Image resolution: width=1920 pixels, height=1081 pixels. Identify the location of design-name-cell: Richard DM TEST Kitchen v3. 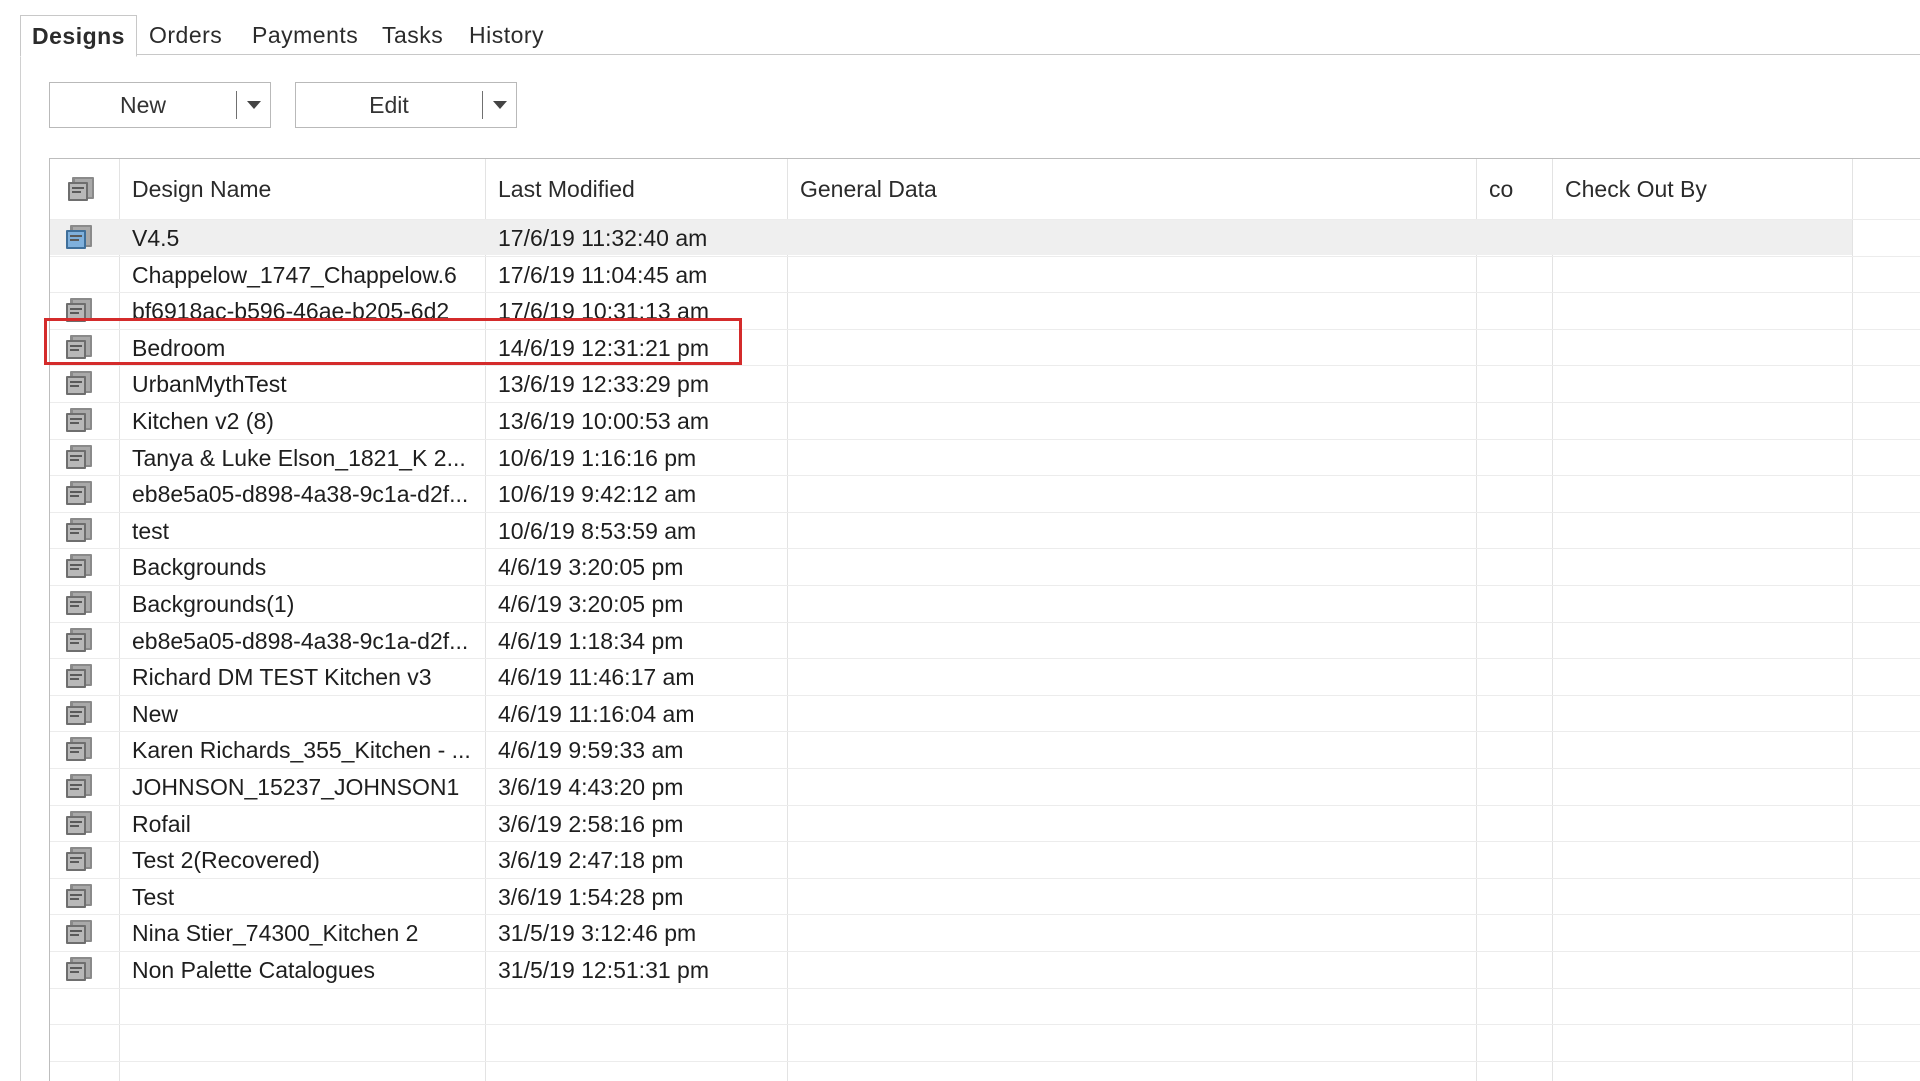
(302, 676).